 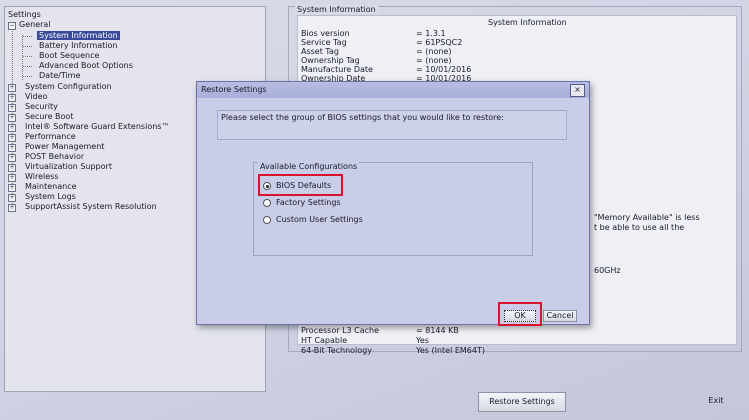 What do you see at coordinates (450, 350) in the screenshot?
I see `info-value: Yes (Intel EM64T)` at bounding box center [450, 350].